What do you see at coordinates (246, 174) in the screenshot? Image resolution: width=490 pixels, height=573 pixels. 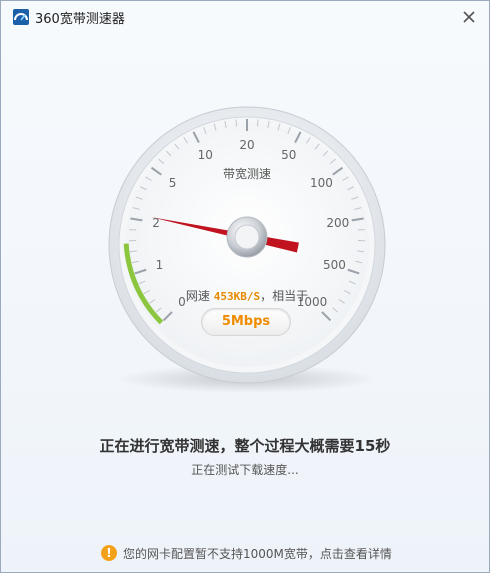 I see `gauge-title: 带宽测速` at bounding box center [246, 174].